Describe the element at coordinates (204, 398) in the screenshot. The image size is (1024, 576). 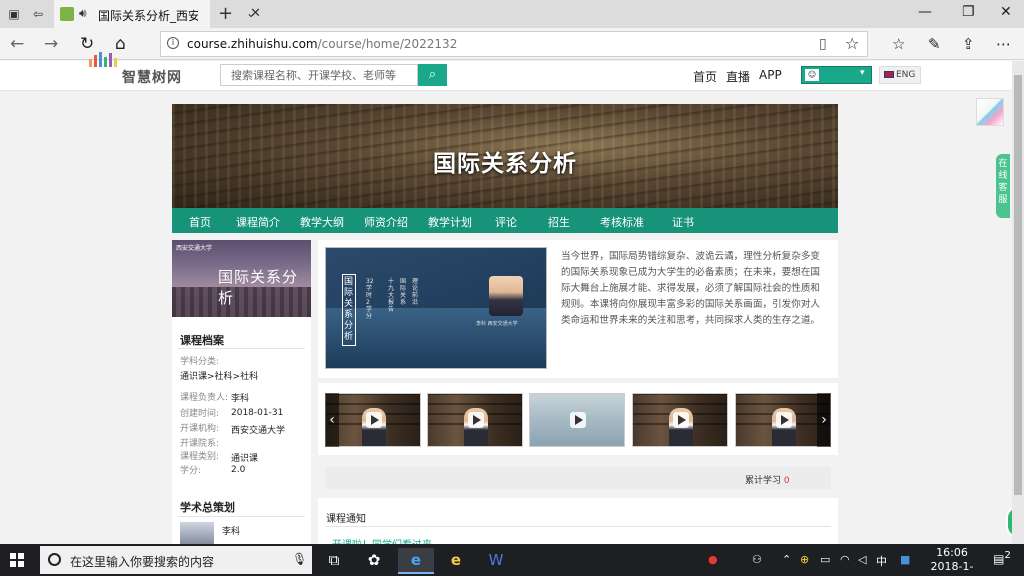
I see `owner-label: 课程负责人:` at that location.